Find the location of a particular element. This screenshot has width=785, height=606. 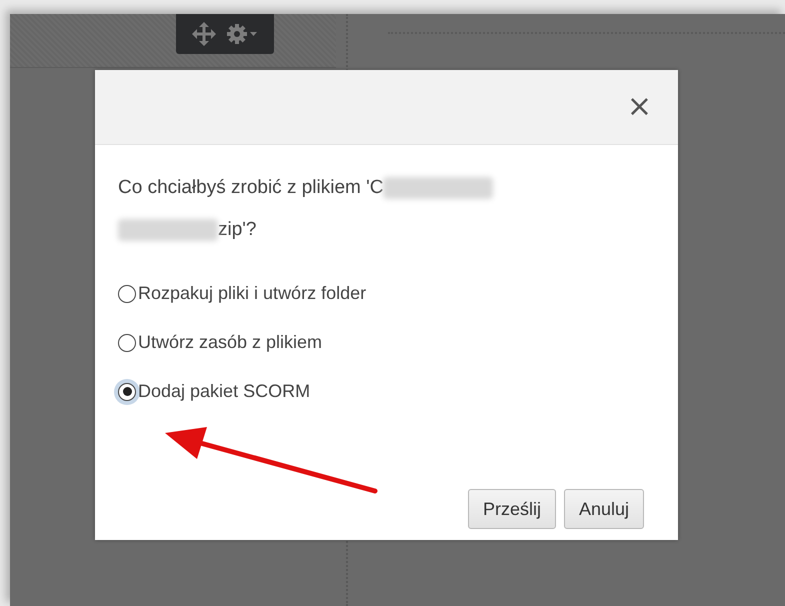

cancel-button: Anuluj is located at coordinates (604, 509).